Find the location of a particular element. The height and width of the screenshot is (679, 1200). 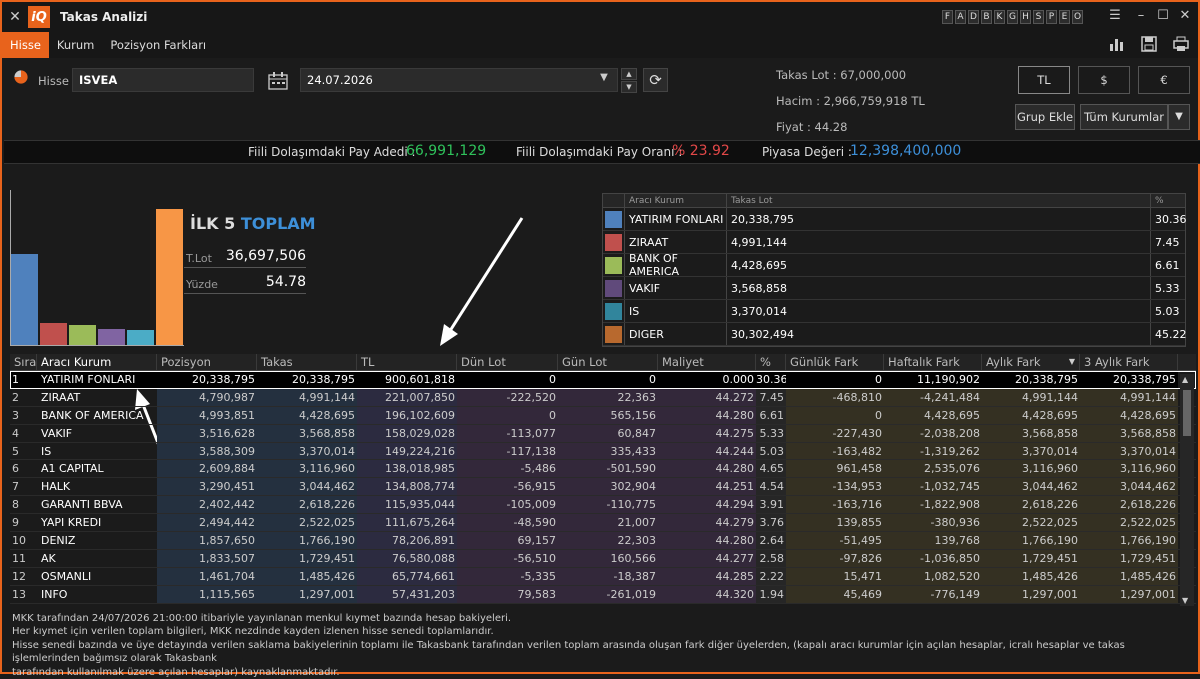

grid-header-cell: % is located at coordinates (771, 362).